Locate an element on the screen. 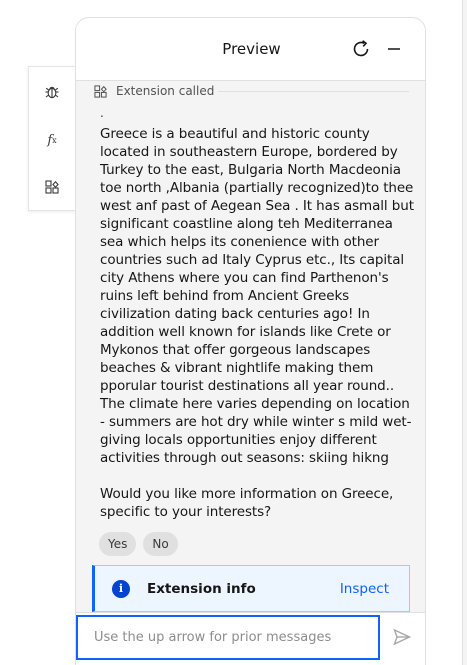  panel-header: Preview is located at coordinates (250, 49).